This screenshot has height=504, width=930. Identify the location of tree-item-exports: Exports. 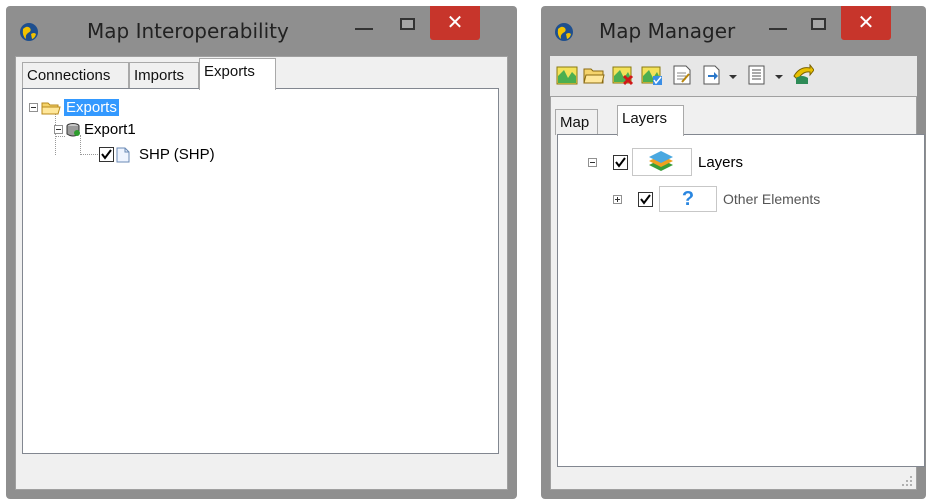
(74, 107).